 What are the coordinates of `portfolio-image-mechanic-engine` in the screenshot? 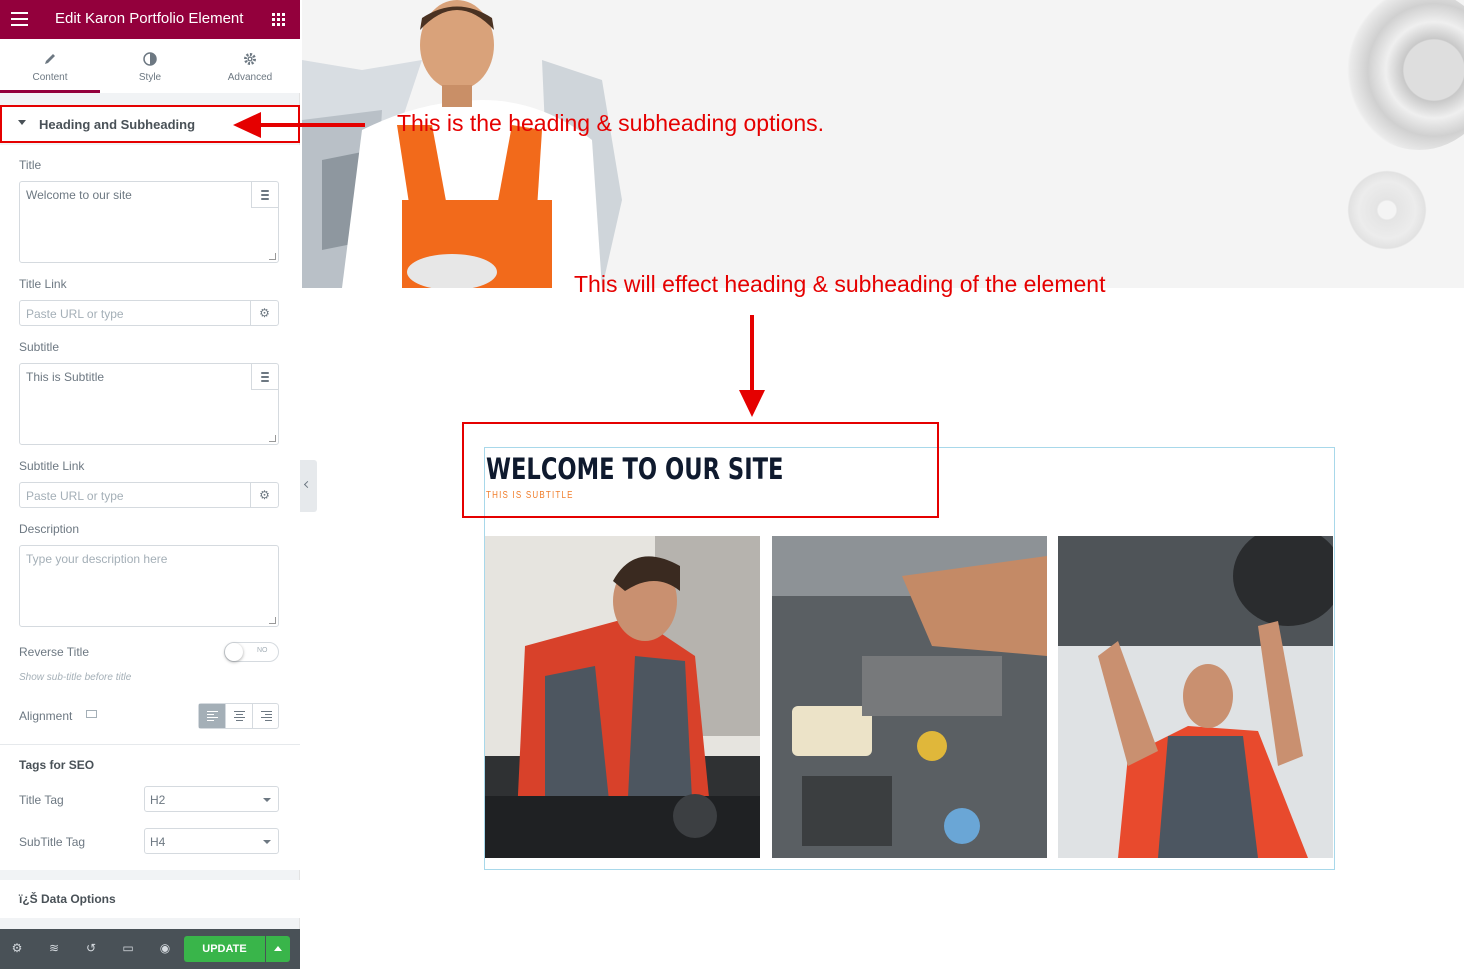 It's located at (622, 697).